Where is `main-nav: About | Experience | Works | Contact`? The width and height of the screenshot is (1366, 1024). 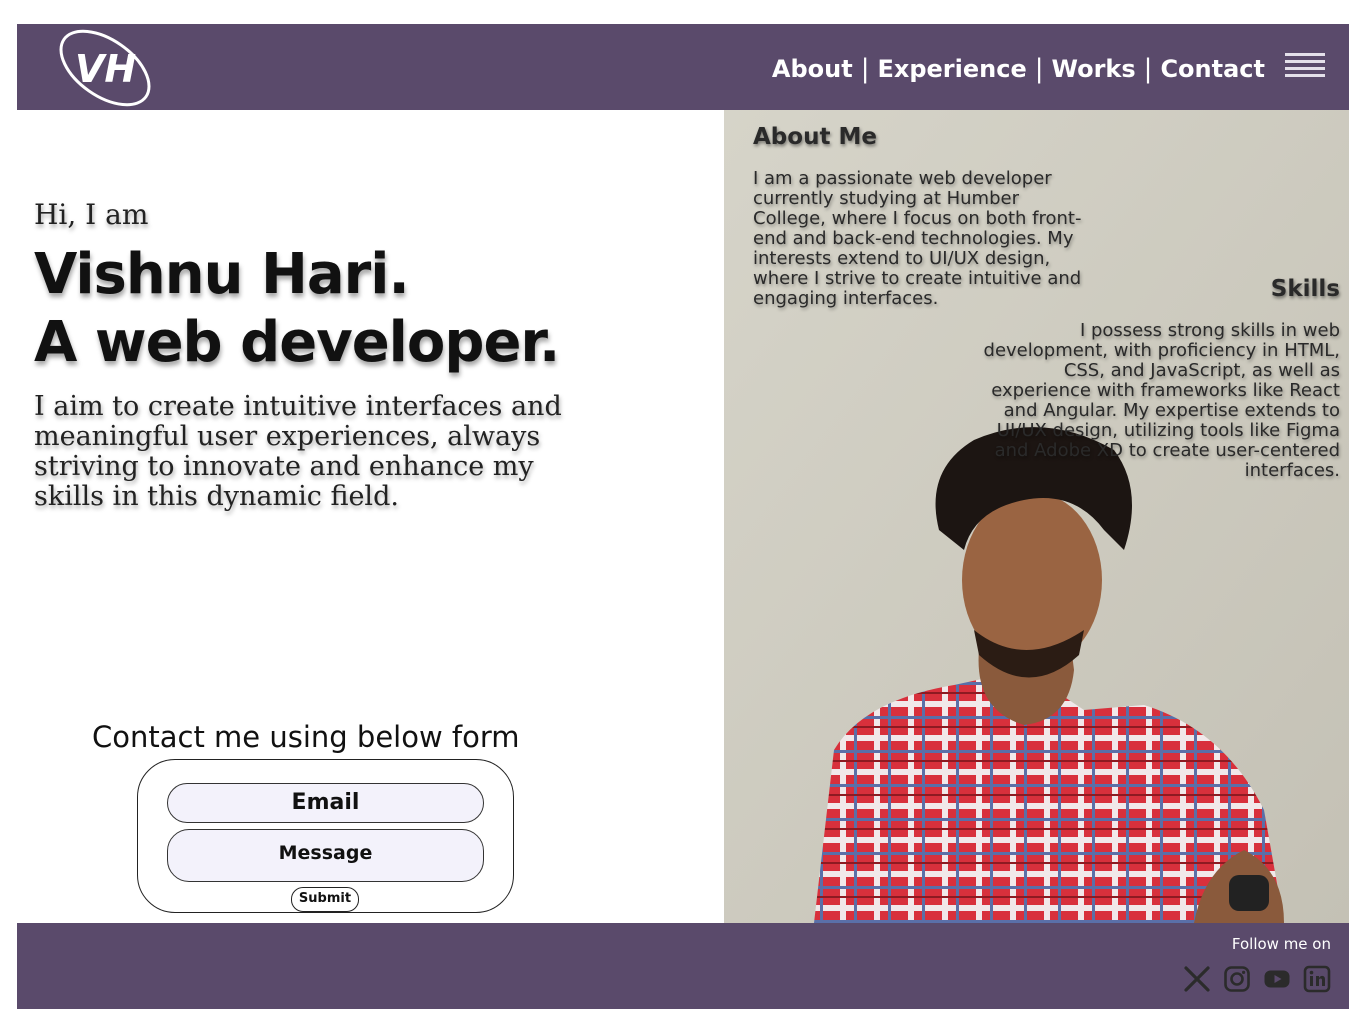
main-nav: About | Experience | Works | Contact is located at coordinates (1018, 69).